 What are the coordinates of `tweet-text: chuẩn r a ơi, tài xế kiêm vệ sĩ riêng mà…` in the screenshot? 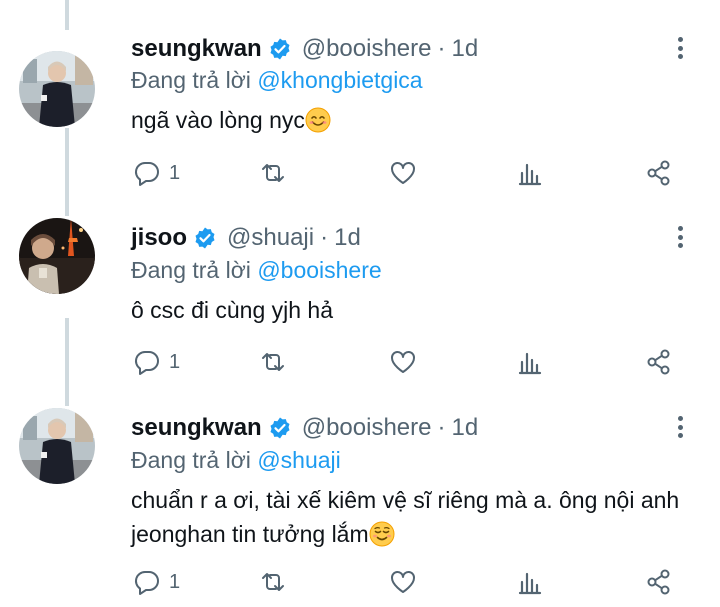 It's located at (416, 517).